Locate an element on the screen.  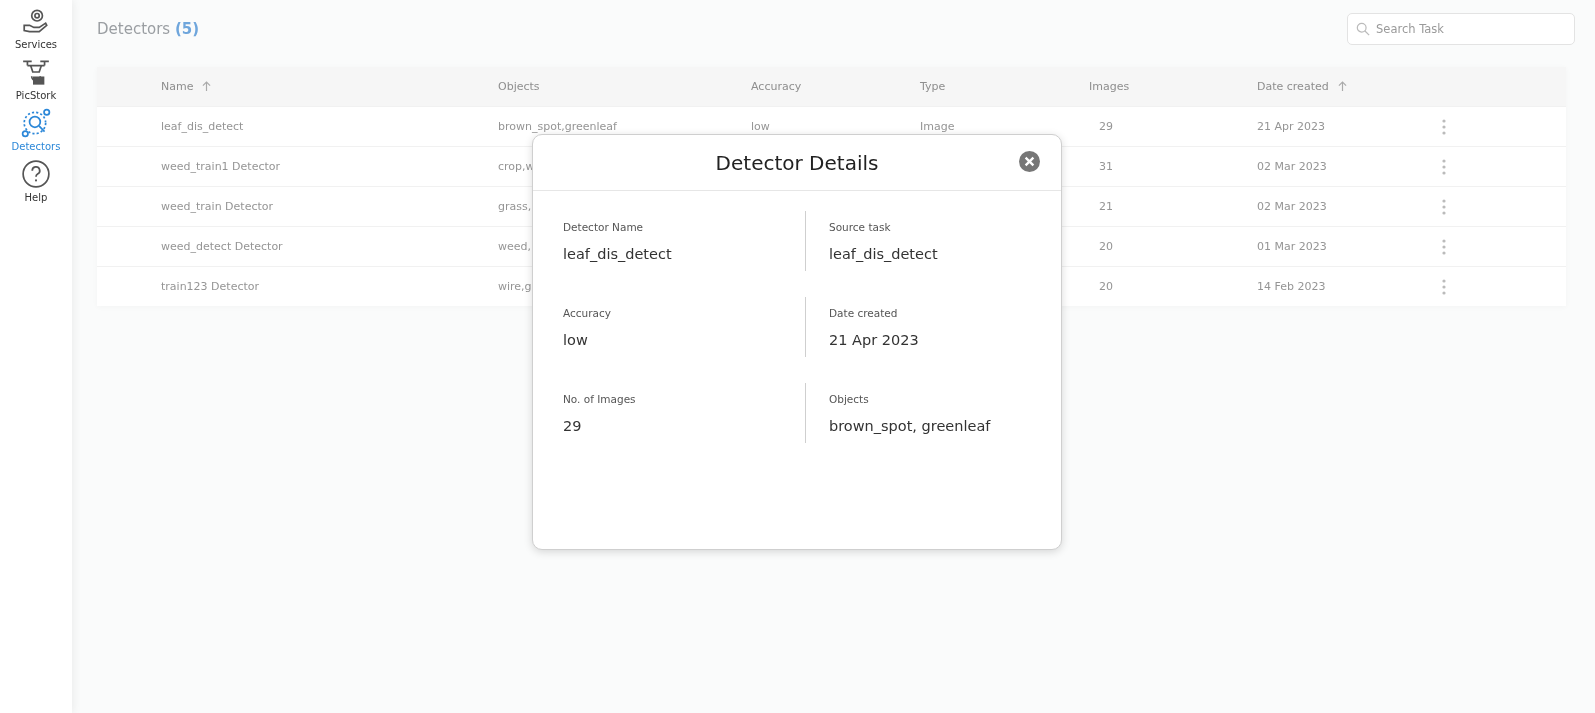
column-header: Type is located at coordinates (933, 86).